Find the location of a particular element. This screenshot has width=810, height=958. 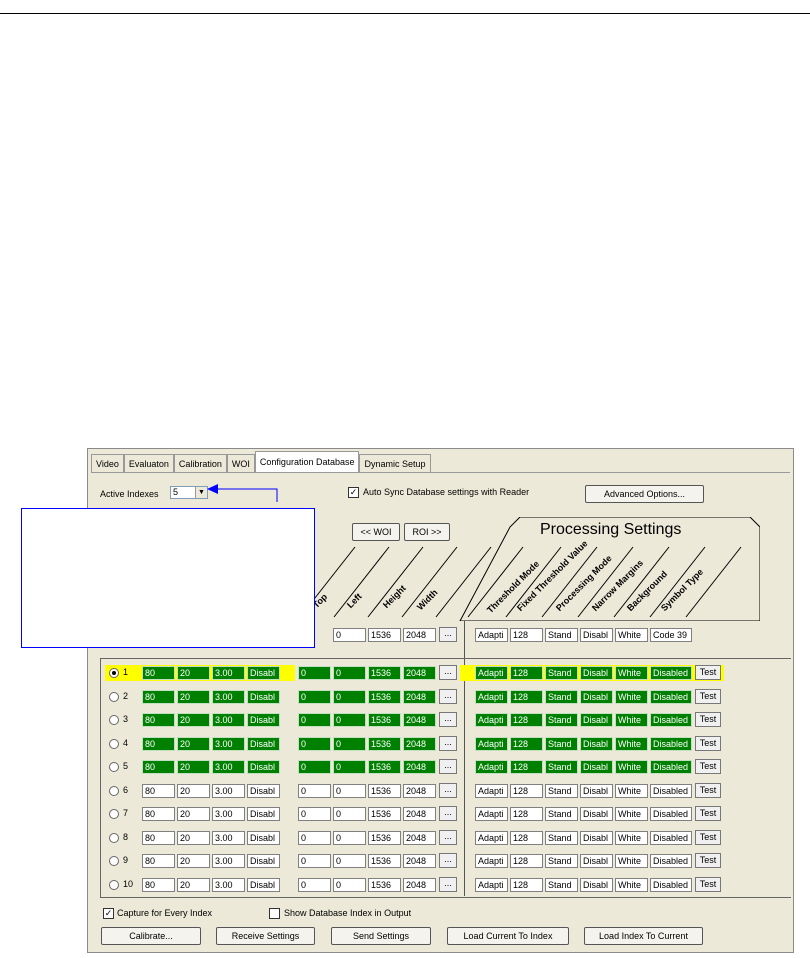

show-db-index-checkbox is located at coordinates (274, 913).